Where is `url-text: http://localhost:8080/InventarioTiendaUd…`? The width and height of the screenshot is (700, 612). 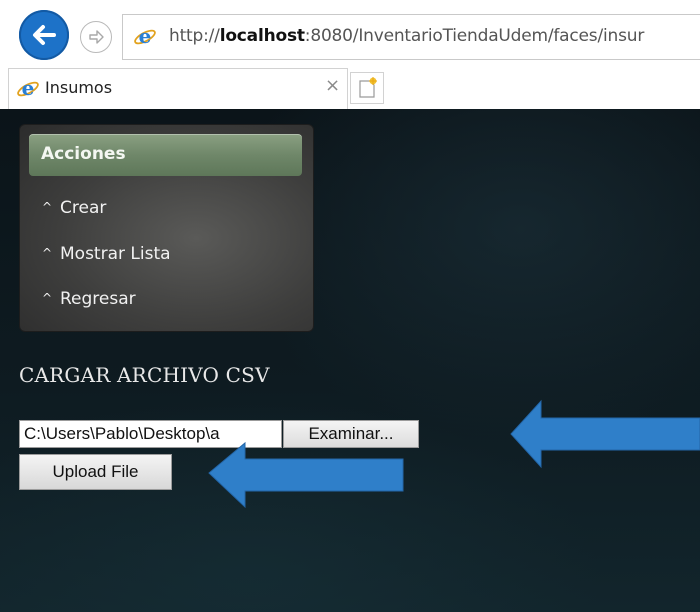
url-text: http://localhost:8080/InventarioTiendaUd… is located at coordinates (407, 36).